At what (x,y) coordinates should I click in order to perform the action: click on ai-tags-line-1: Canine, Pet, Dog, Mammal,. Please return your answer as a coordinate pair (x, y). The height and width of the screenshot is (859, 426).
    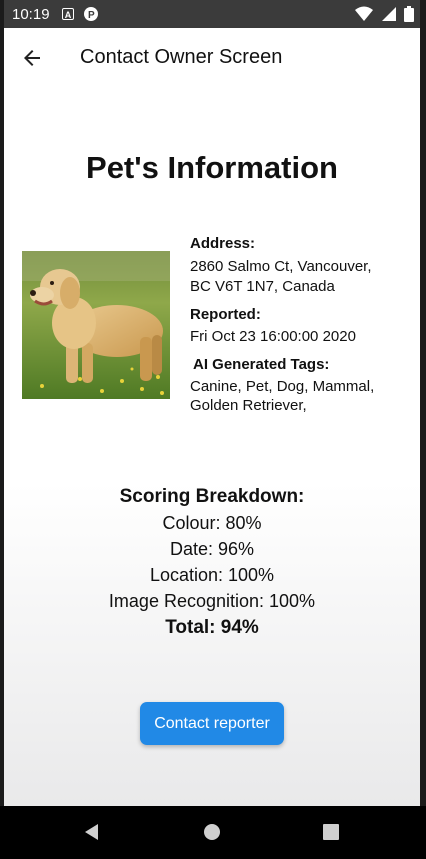
    Looking at the image, I should click on (282, 386).